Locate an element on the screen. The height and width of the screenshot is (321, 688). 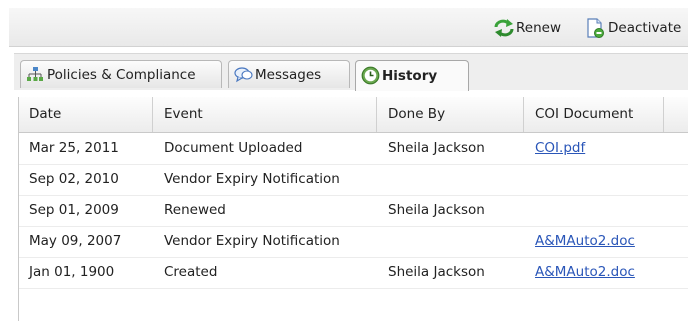
column-header-event: Event is located at coordinates (265, 114).